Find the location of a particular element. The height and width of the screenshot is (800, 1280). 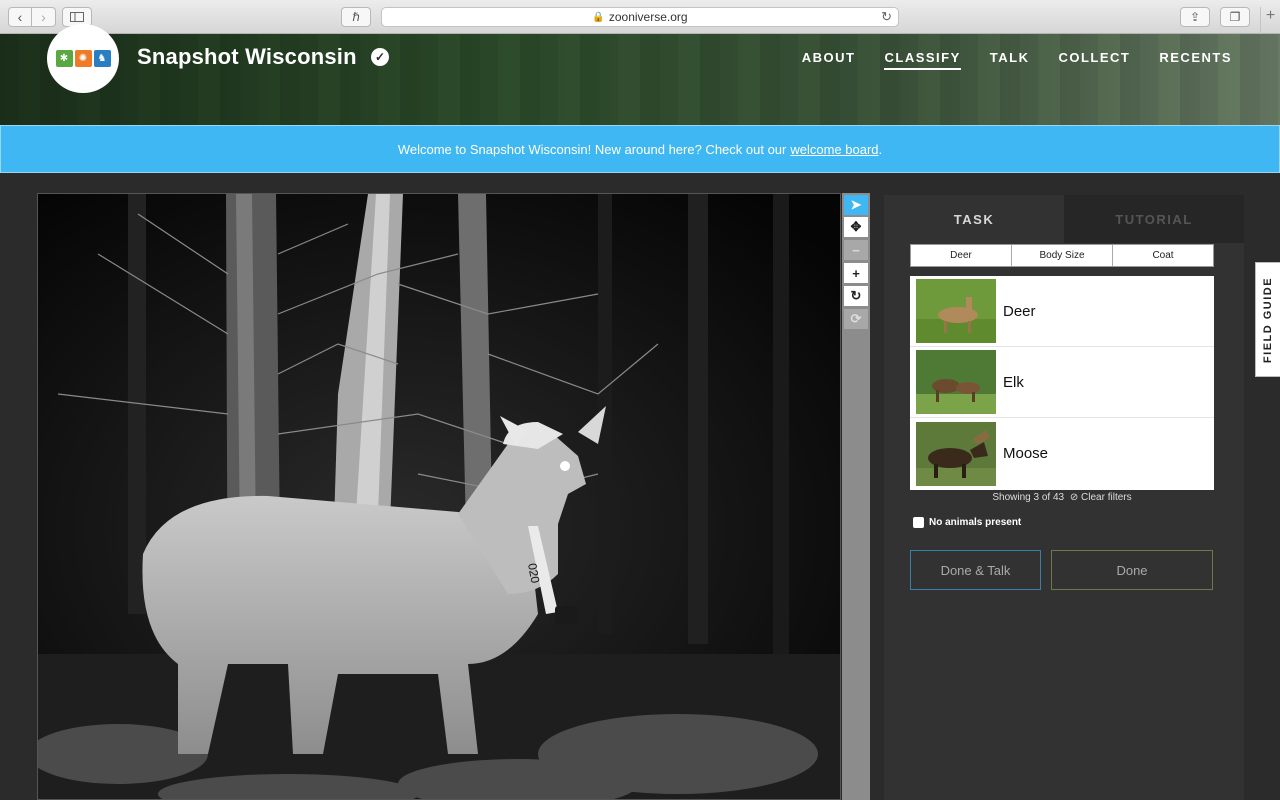

address-bar: 🔒 zooniverse.org ↻ is located at coordinates (640, 17).